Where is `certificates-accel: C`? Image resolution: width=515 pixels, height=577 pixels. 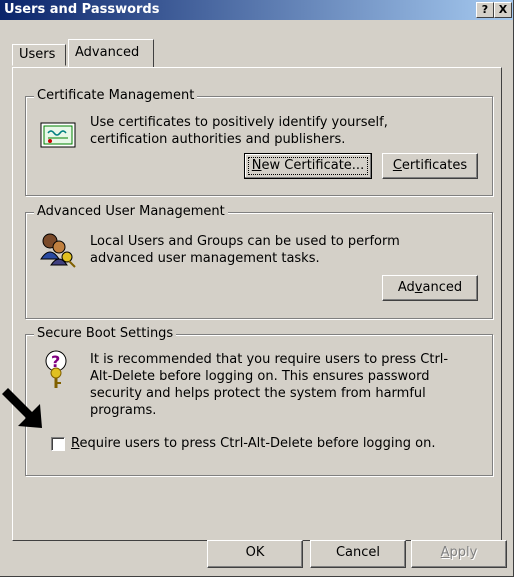
certificates-accel: C is located at coordinates (397, 165).